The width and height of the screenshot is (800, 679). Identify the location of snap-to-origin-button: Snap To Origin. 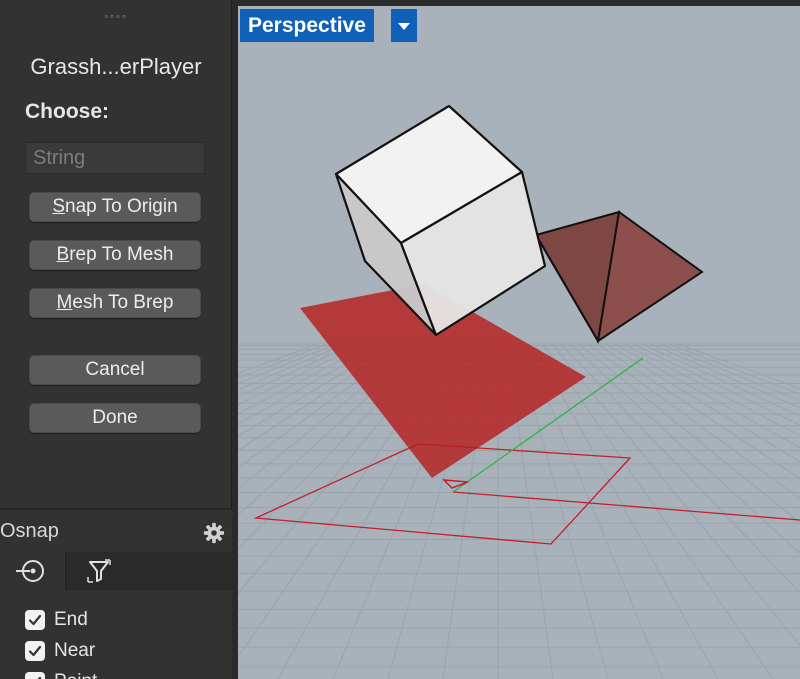
(115, 207).